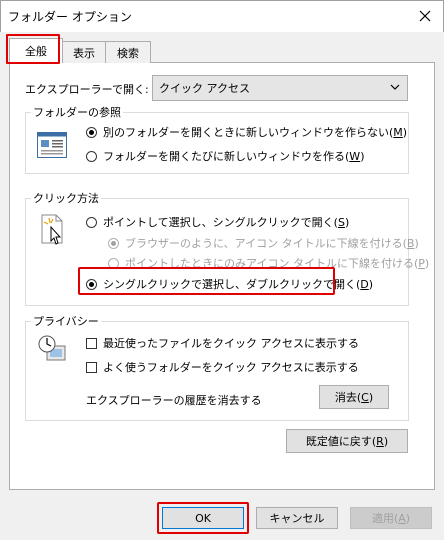  Describe the element at coordinates (84, 52) in the screenshot. I see `tab-view: 表示` at that location.